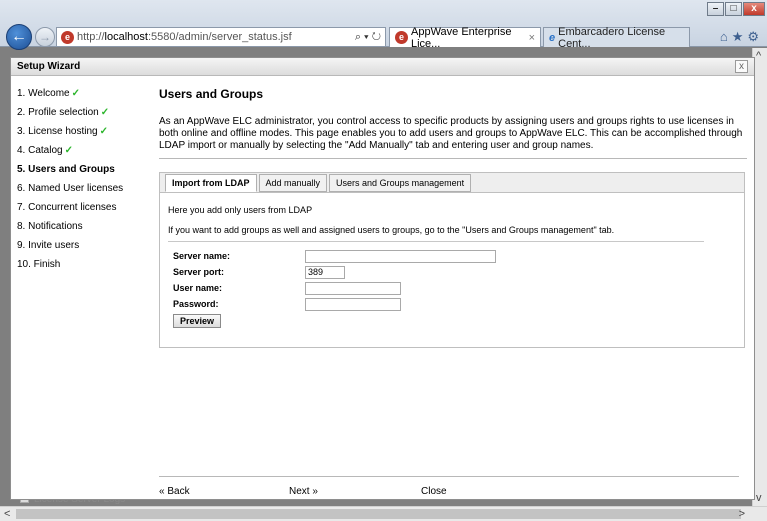 The width and height of the screenshot is (767, 521). I want to click on back-arrow-icon: ←, so click(19, 37).